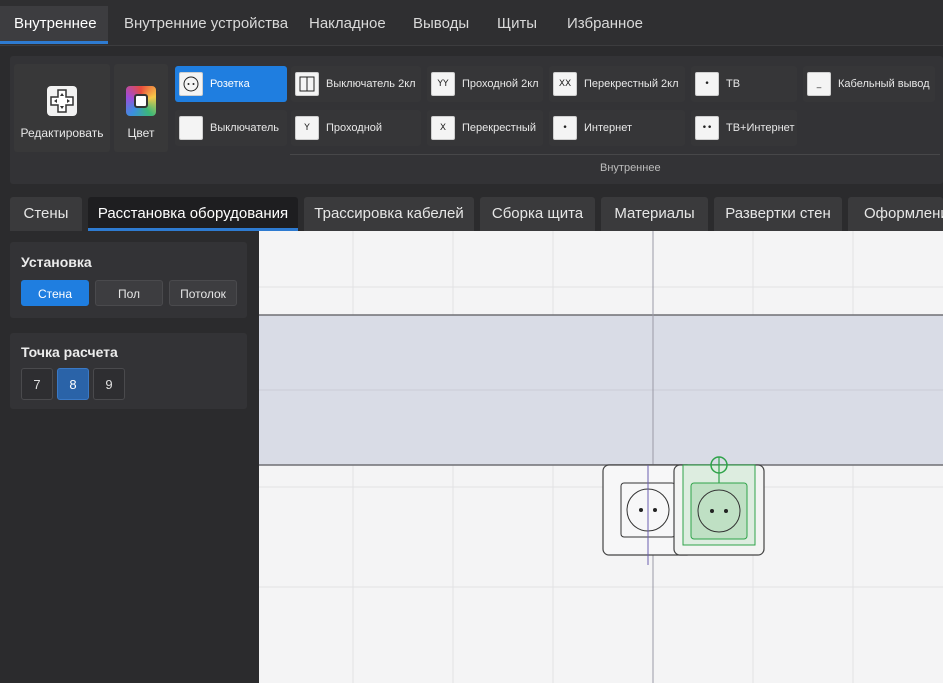 The image size is (943, 683). What do you see at coordinates (73, 384) in the screenshot?
I see `calc-point-8-button: 8` at bounding box center [73, 384].